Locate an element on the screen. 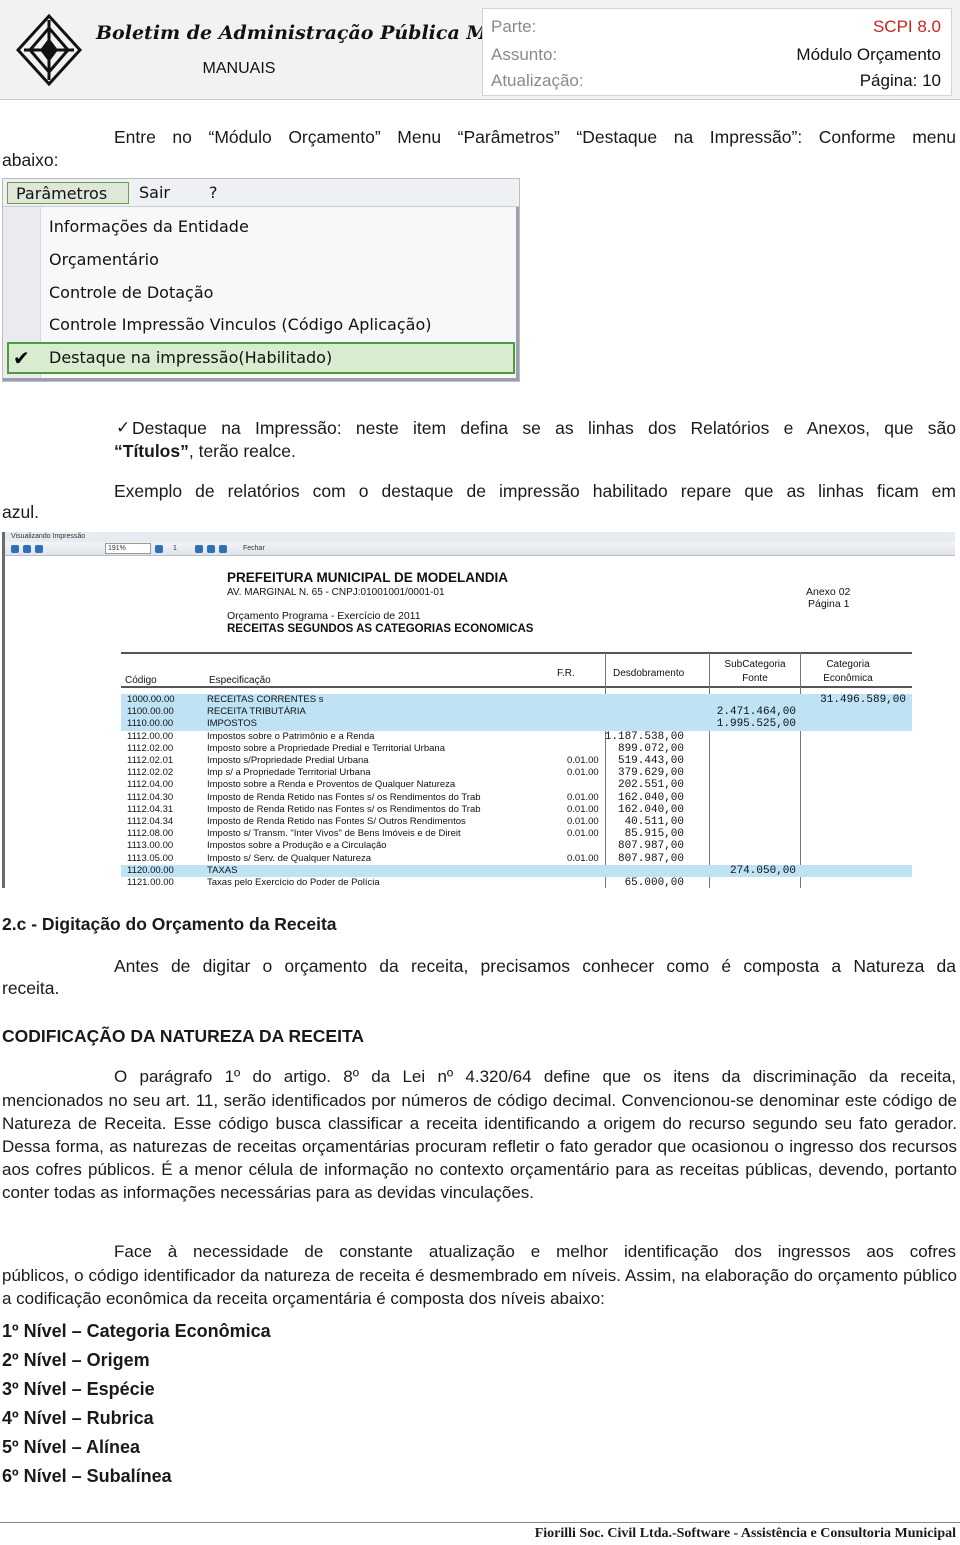  report-page: Página 1 is located at coordinates (829, 604).